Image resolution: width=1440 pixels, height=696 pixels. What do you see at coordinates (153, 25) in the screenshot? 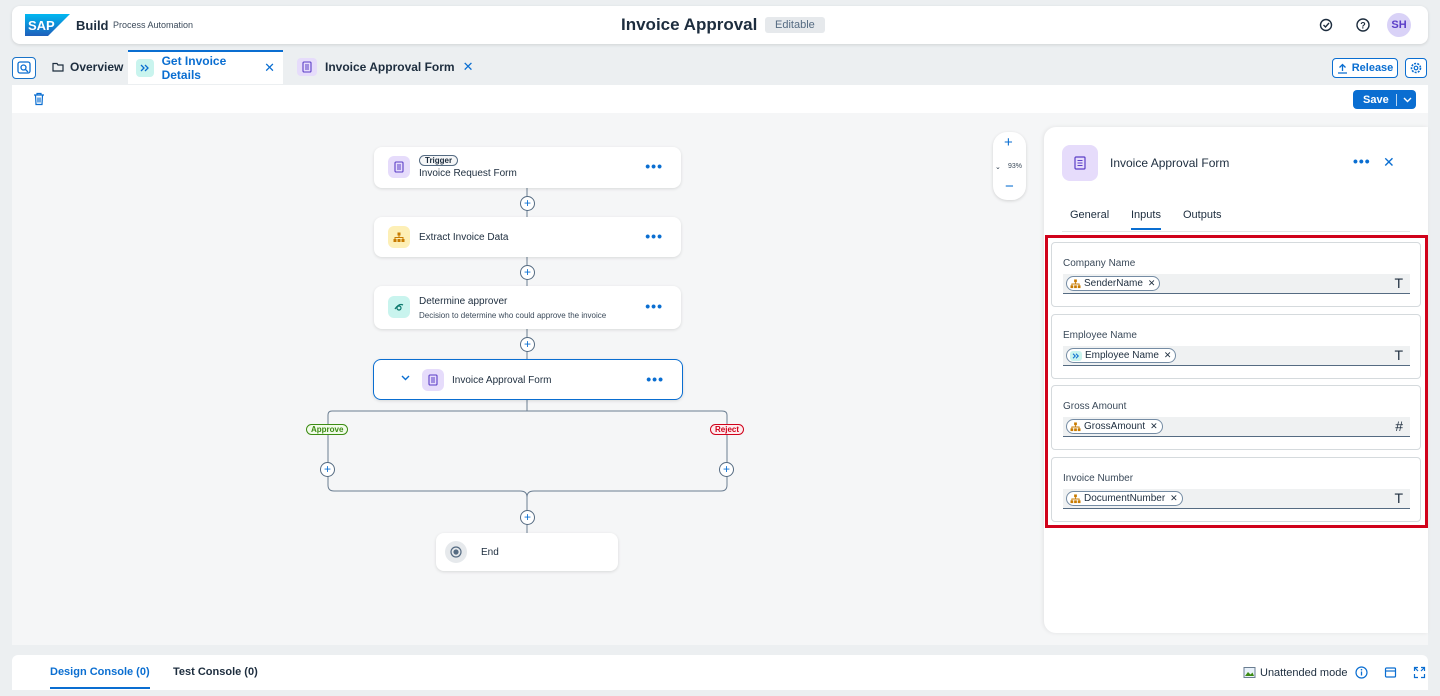
I see `product-subtitle: Process Automation` at bounding box center [153, 25].